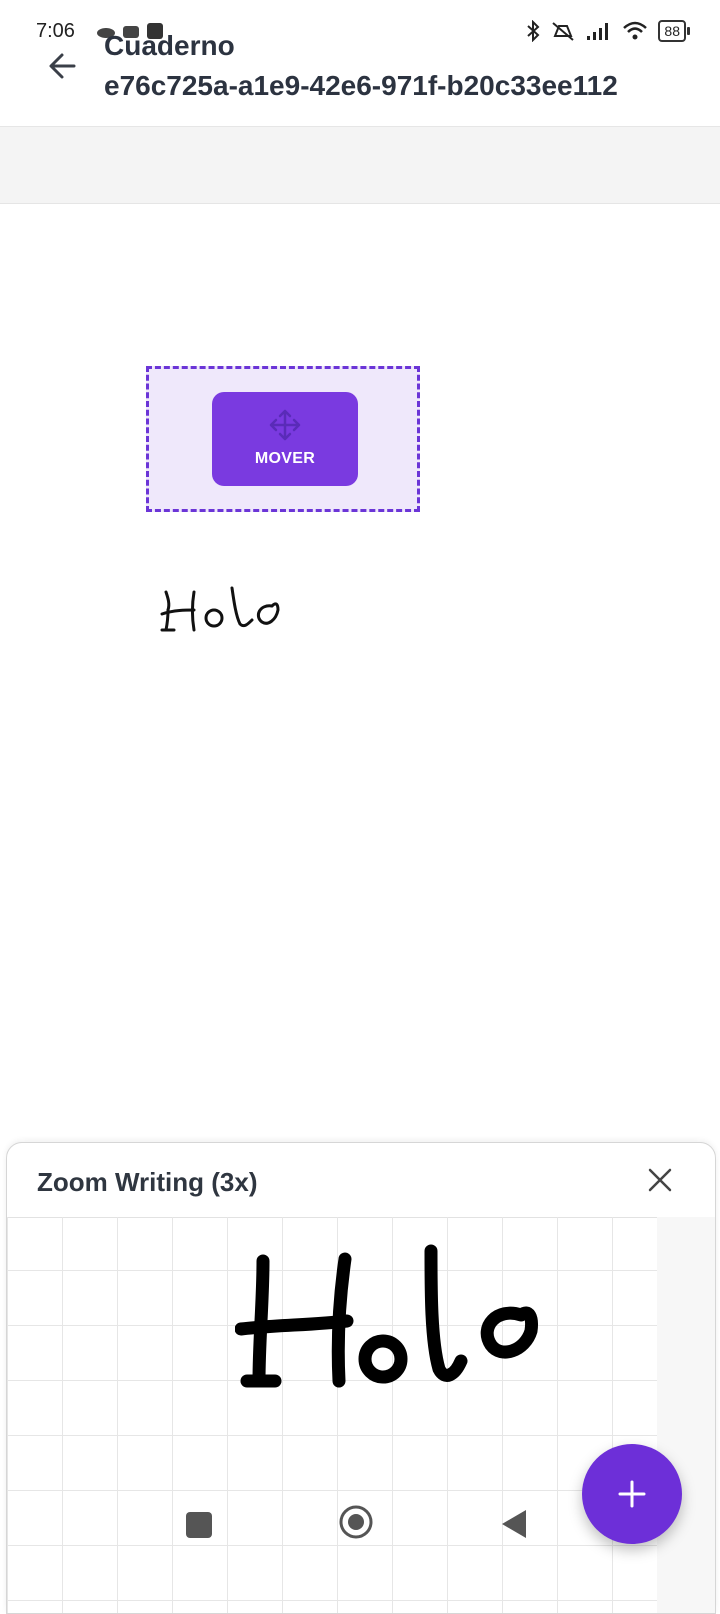 Image resolution: width=720 pixels, height=1614 pixels. Describe the element at coordinates (199, 1525) in the screenshot. I see `recents-button` at that location.